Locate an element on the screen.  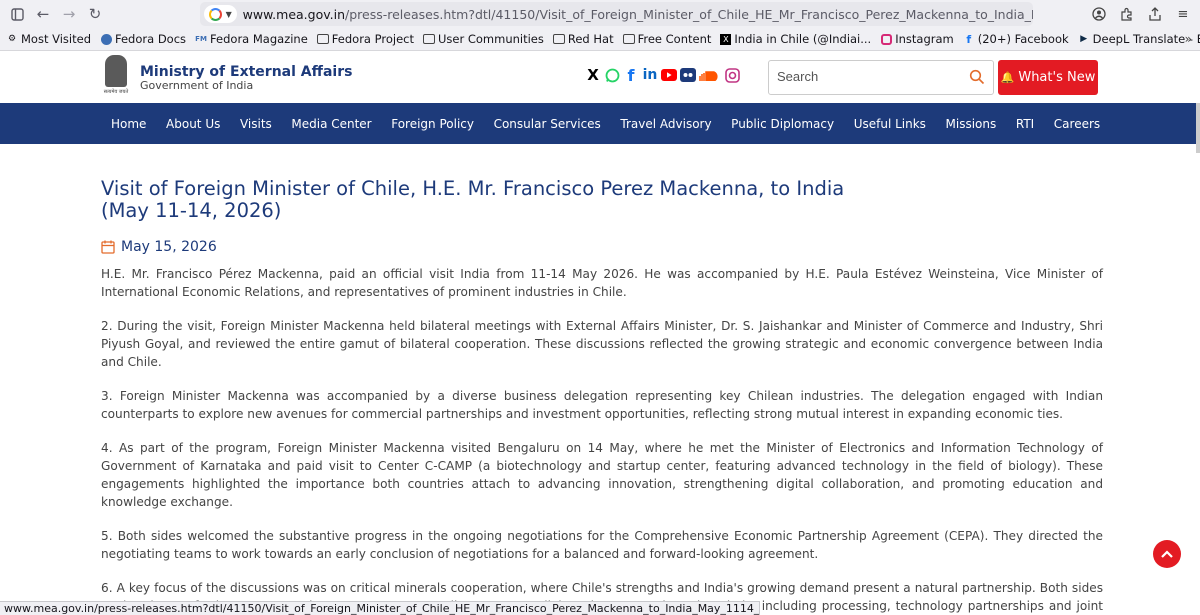
bookmark-most-visited: ⚙ Most Visited is located at coordinates (48, 39).